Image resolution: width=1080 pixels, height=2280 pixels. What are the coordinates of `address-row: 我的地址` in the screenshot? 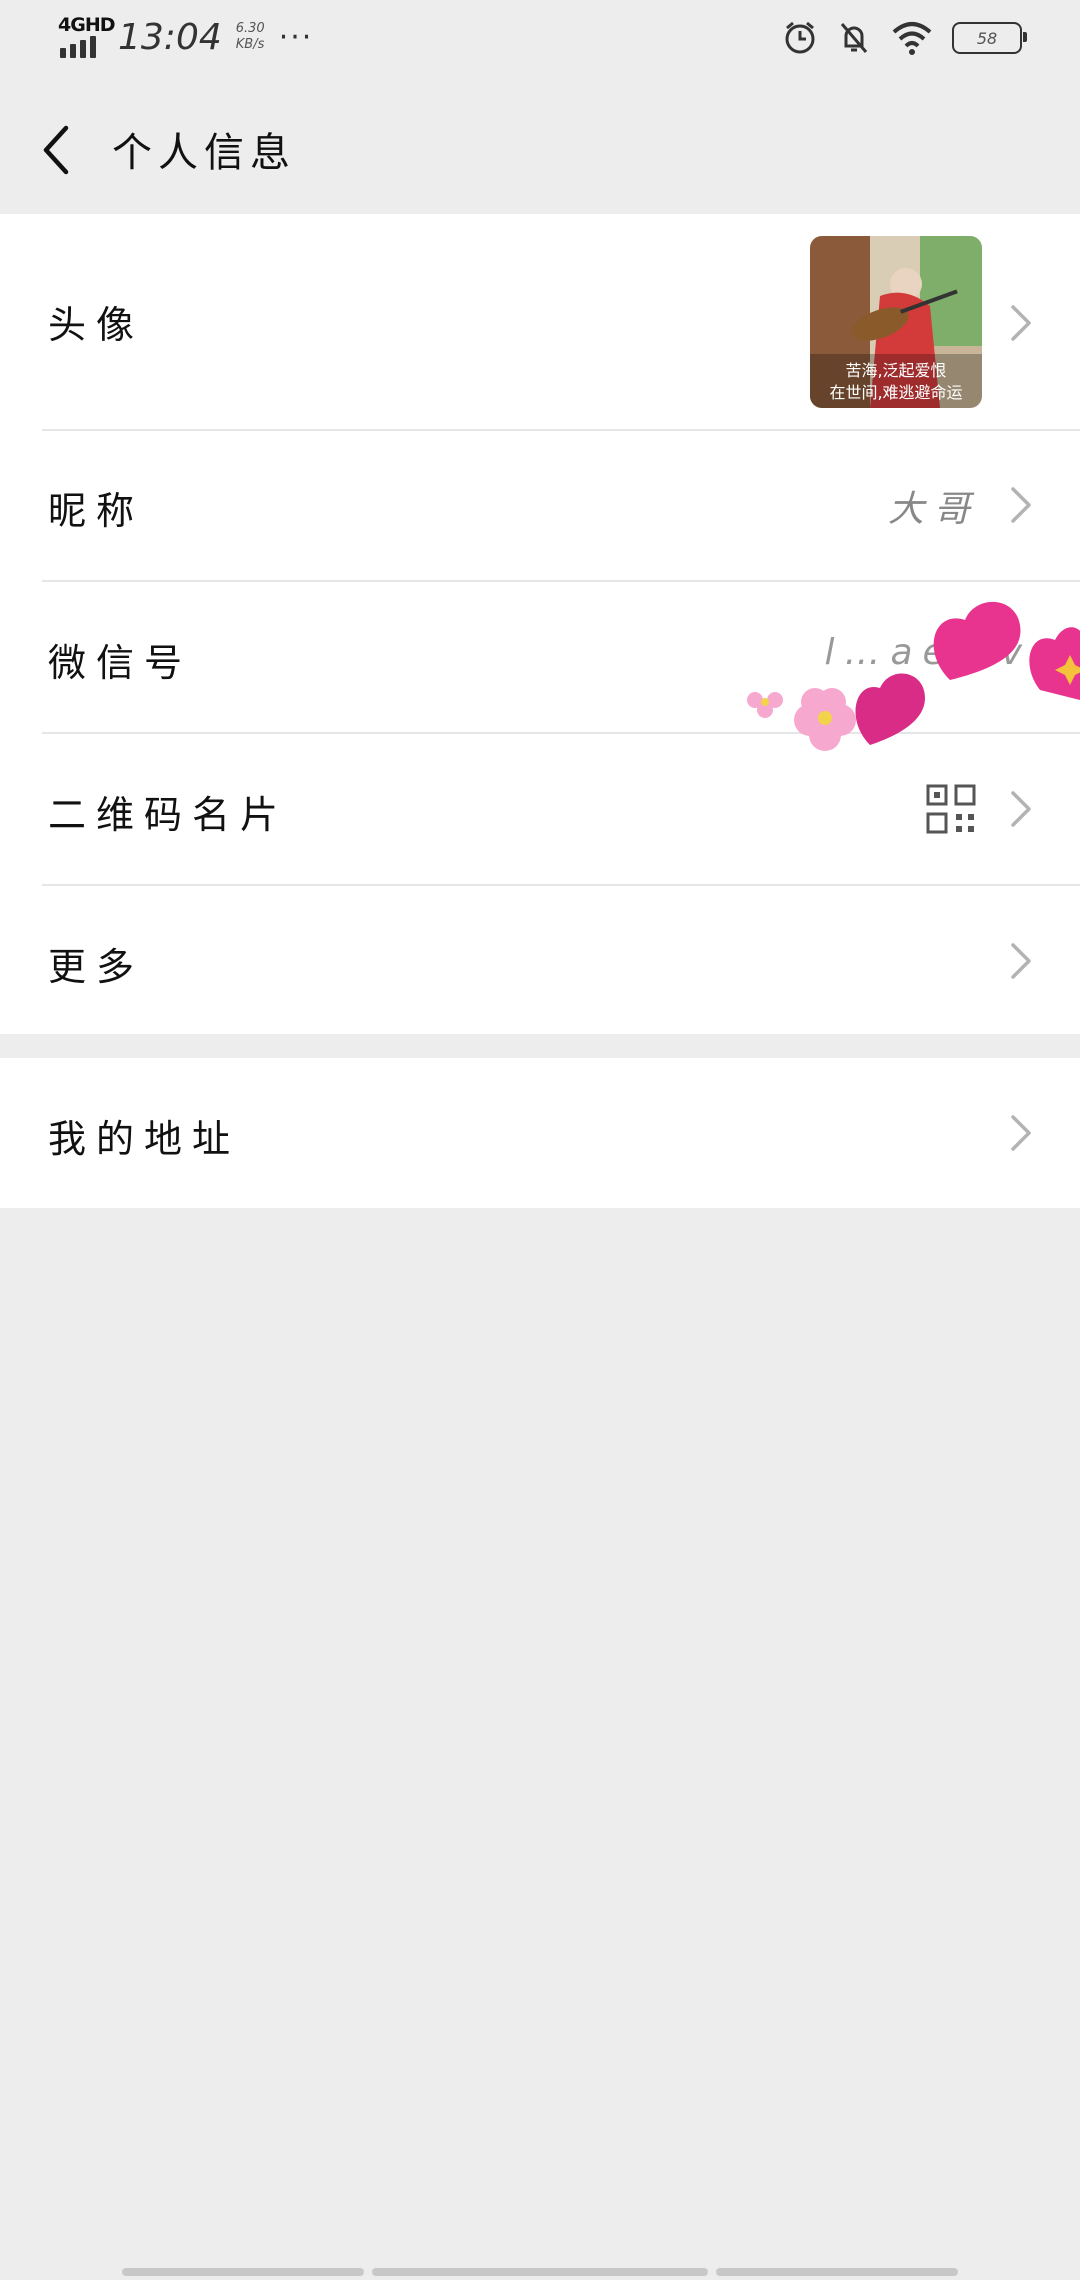 It's located at (540, 1133).